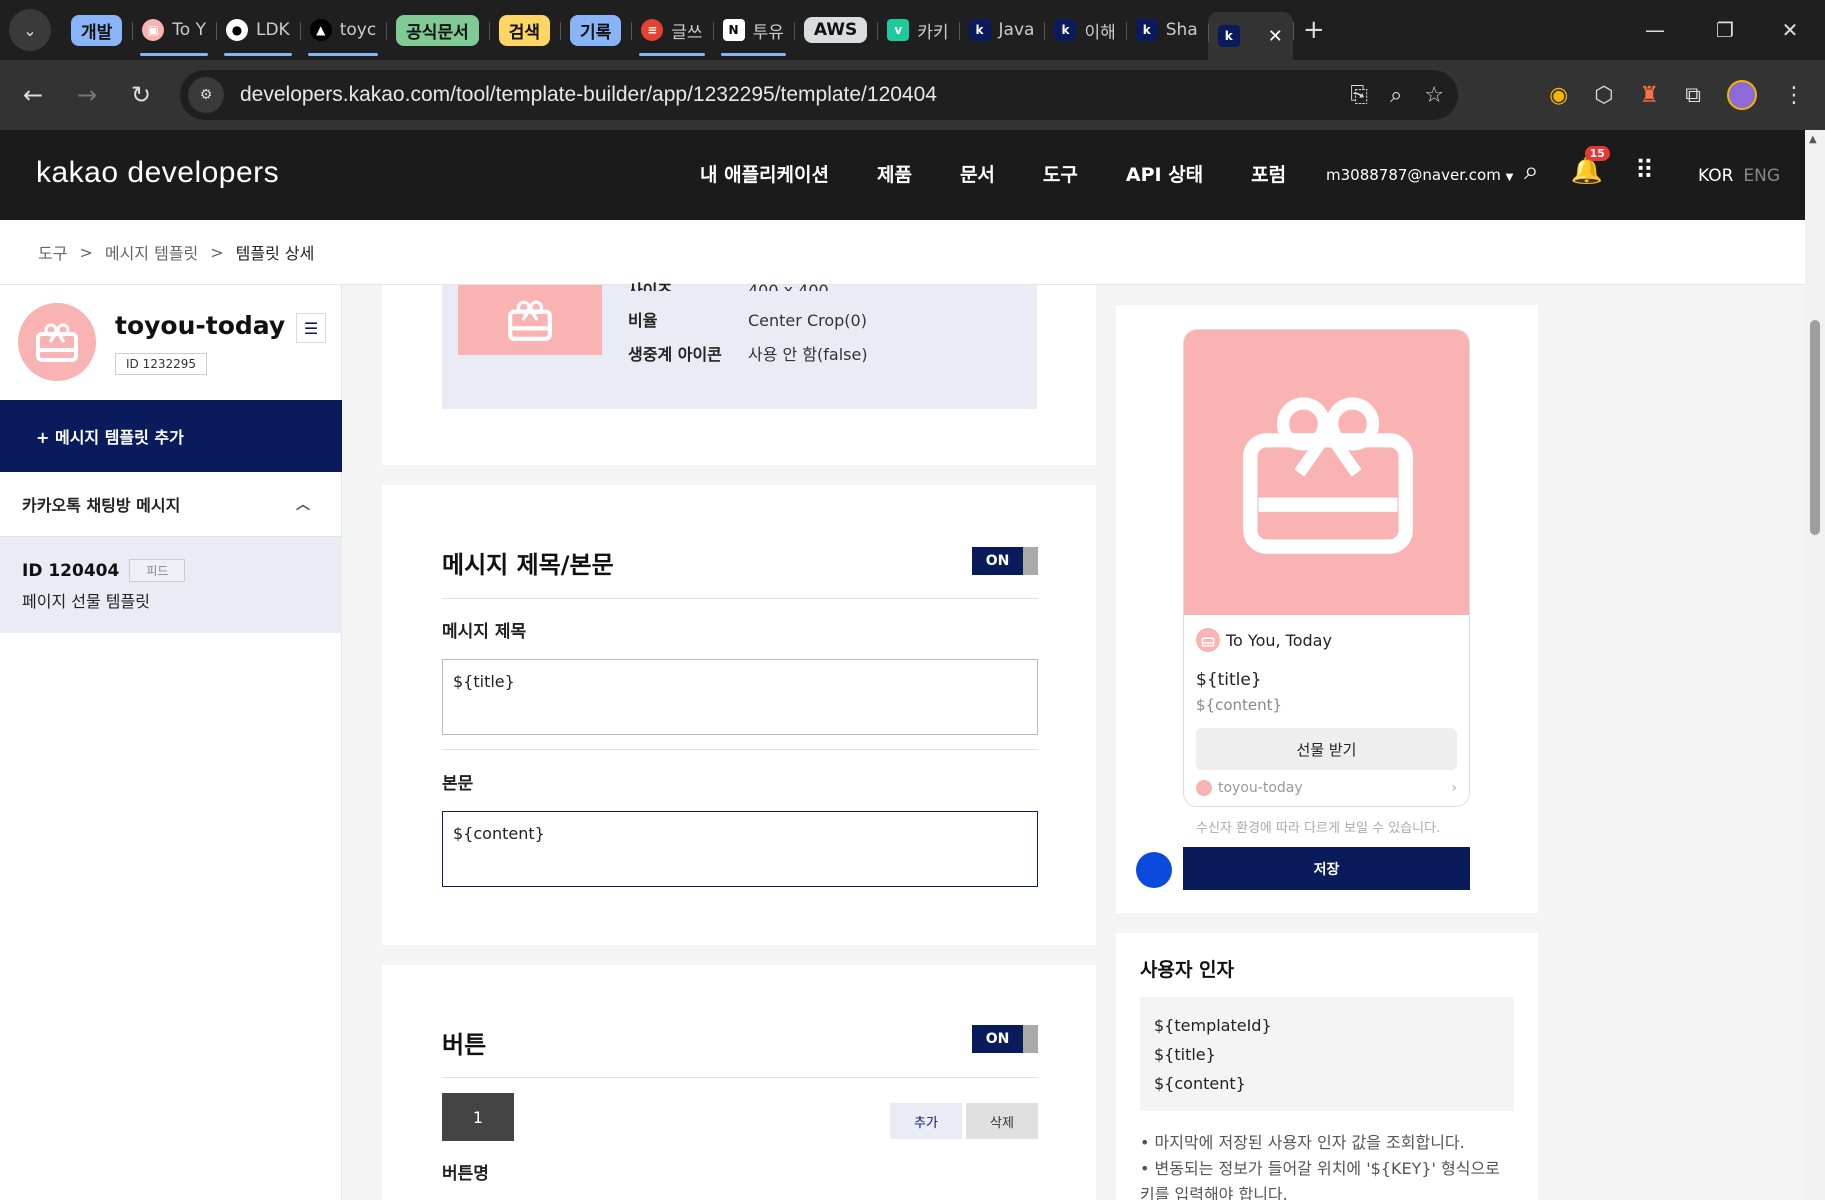 The image size is (1825, 1200). Describe the element at coordinates (740, 697) in the screenshot. I see `message-title-input: ${title}` at that location.